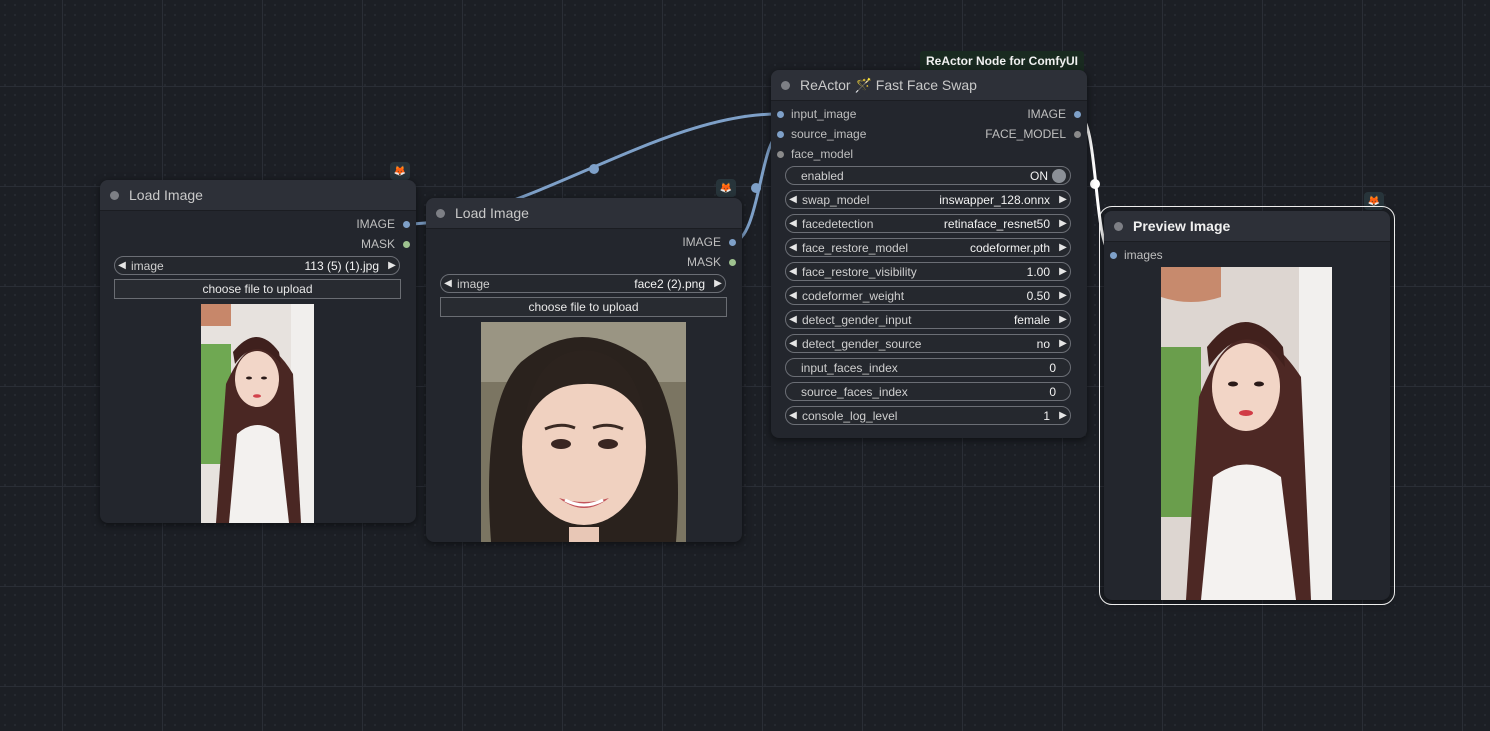  I want to click on preview-output-image, so click(1246, 433).